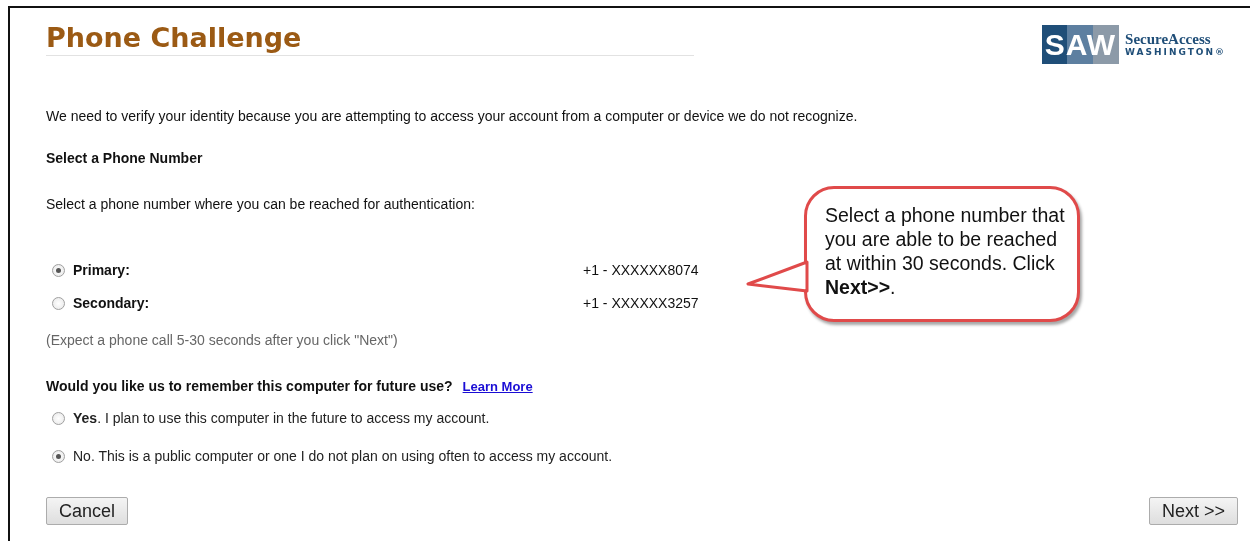  Describe the element at coordinates (641, 270) in the screenshot. I see `phone-number: +1 - XXXXXX8074` at that location.